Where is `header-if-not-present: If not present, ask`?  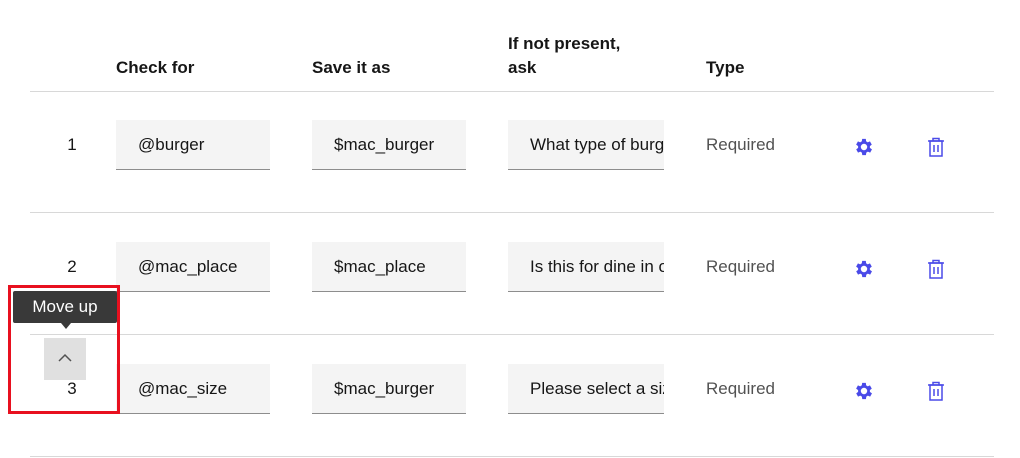 header-if-not-present: If not present, ask is located at coordinates (564, 56).